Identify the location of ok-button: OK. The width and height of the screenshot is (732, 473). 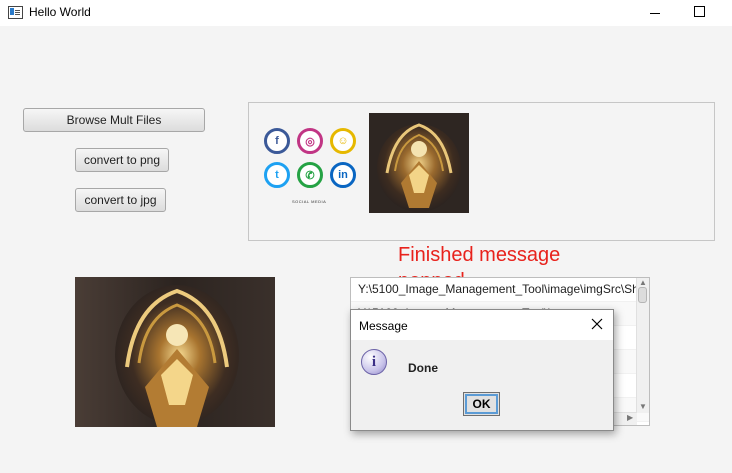
(481, 404).